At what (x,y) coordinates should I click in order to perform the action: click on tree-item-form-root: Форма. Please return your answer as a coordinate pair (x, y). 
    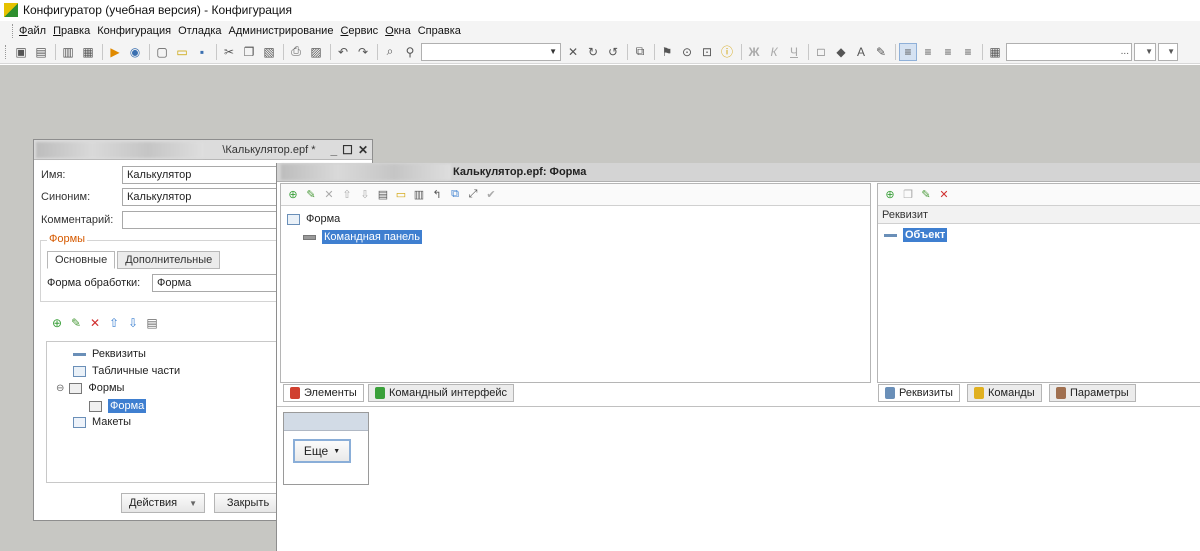
    Looking at the image, I should click on (313, 219).